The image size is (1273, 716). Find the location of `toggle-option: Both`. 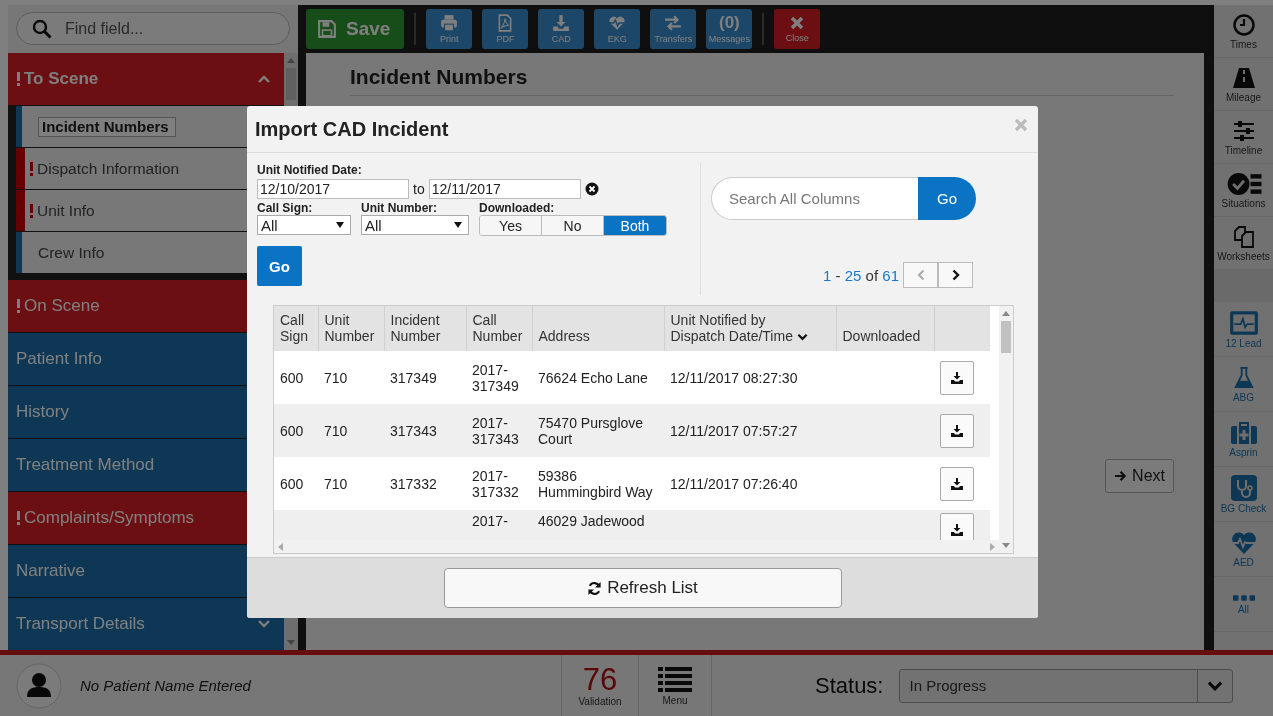

toggle-option: Both is located at coordinates (635, 225).